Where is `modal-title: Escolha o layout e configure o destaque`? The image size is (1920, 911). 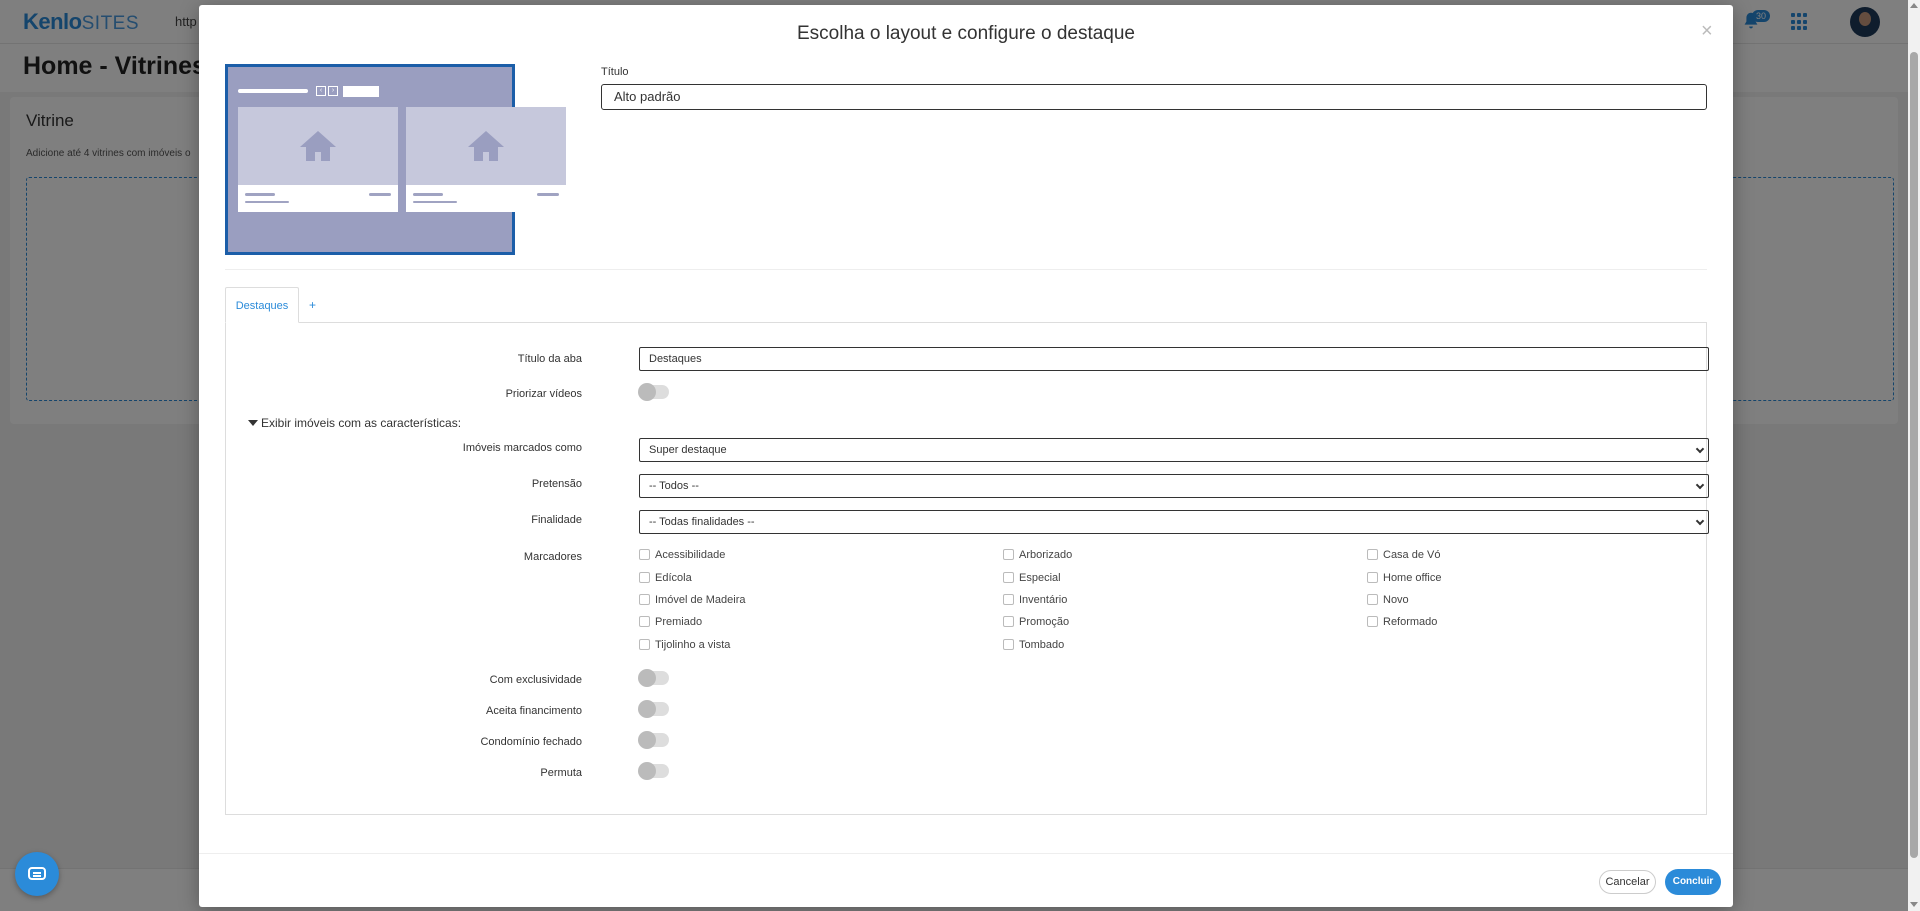
modal-title: Escolha o layout e configure o destaque is located at coordinates (965, 33).